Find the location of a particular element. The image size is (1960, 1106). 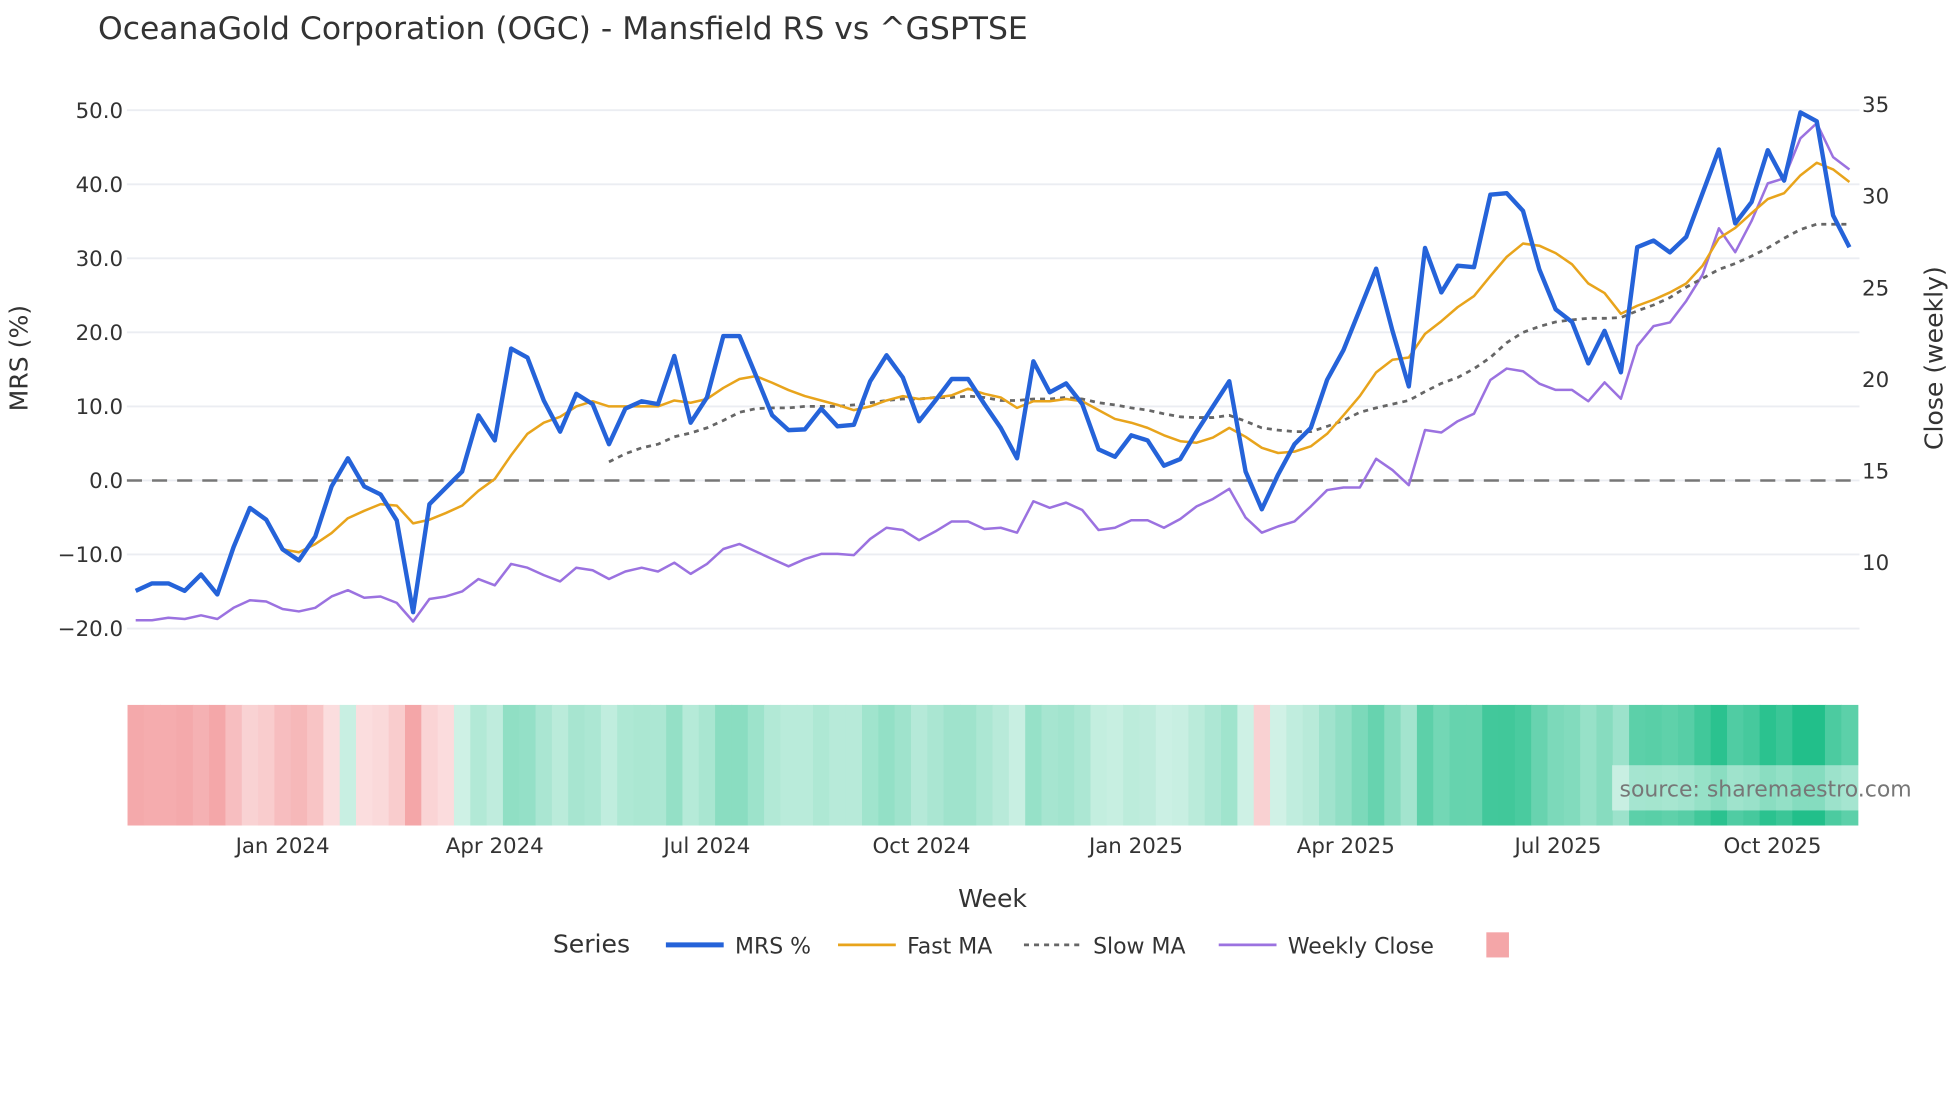

y-tick-label: 50.0 is located at coordinates (100, 111).